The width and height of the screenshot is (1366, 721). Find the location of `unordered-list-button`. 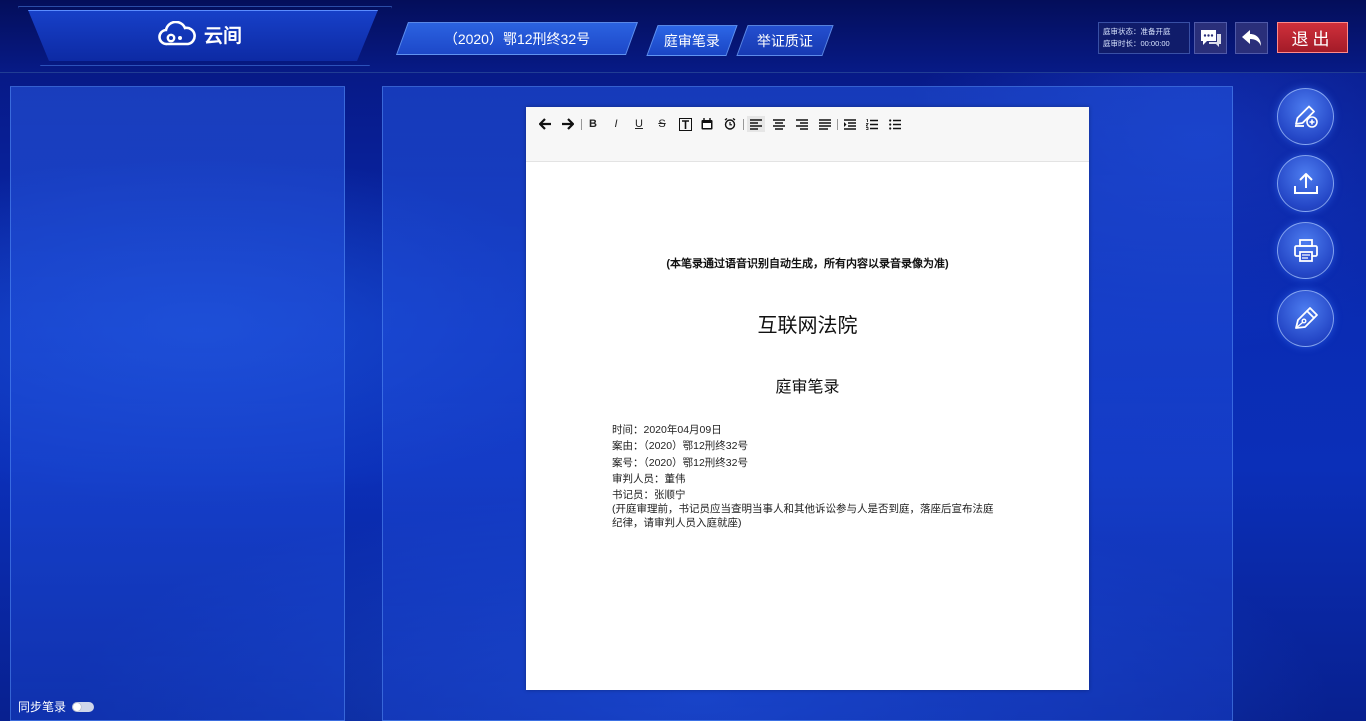

unordered-list-button is located at coordinates (895, 124).